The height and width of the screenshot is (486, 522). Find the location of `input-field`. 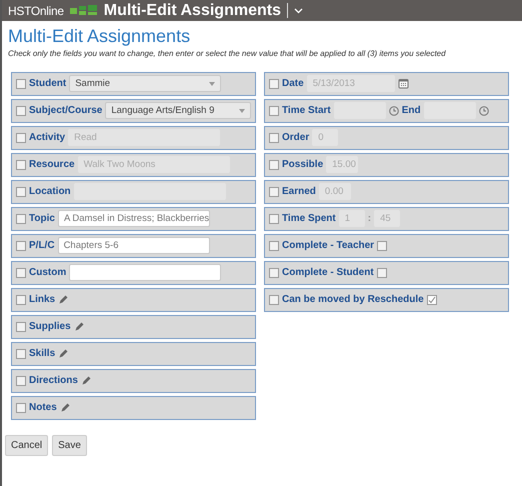

input-field is located at coordinates (145, 273).